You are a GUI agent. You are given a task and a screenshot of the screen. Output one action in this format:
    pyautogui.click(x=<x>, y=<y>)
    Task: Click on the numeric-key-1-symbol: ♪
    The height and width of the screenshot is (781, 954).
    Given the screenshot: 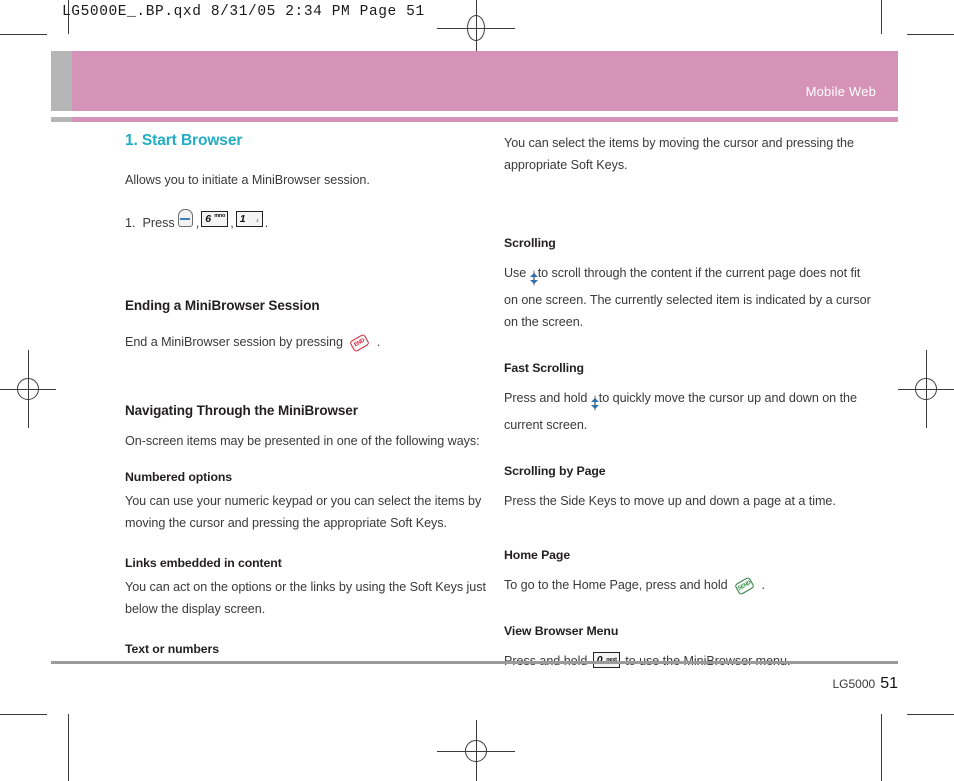 What is the action you would take?
    pyautogui.click(x=257, y=221)
    